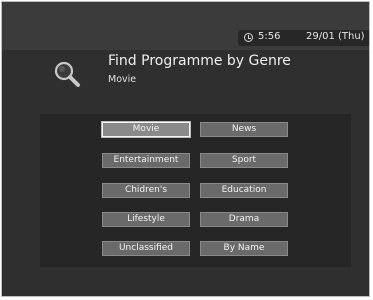 The image size is (373, 300). What do you see at coordinates (244, 190) in the screenshot?
I see `genre-button-education: Education` at bounding box center [244, 190].